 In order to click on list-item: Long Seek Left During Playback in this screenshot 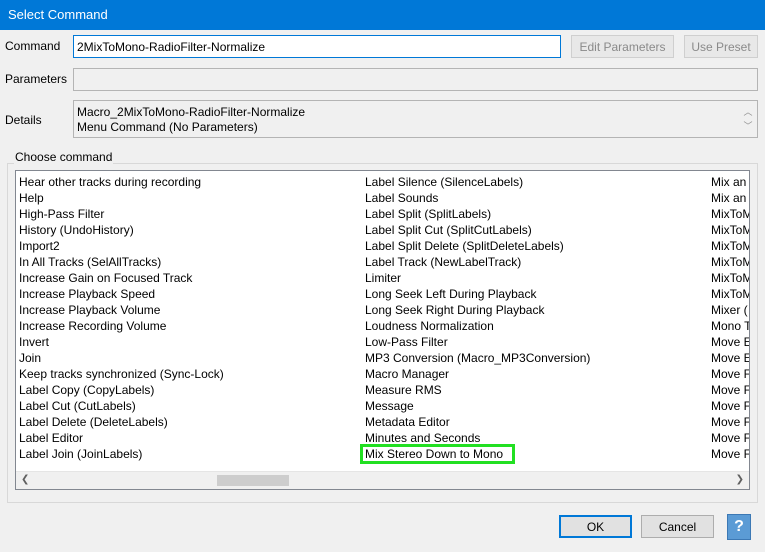, I will do `click(535, 294)`.